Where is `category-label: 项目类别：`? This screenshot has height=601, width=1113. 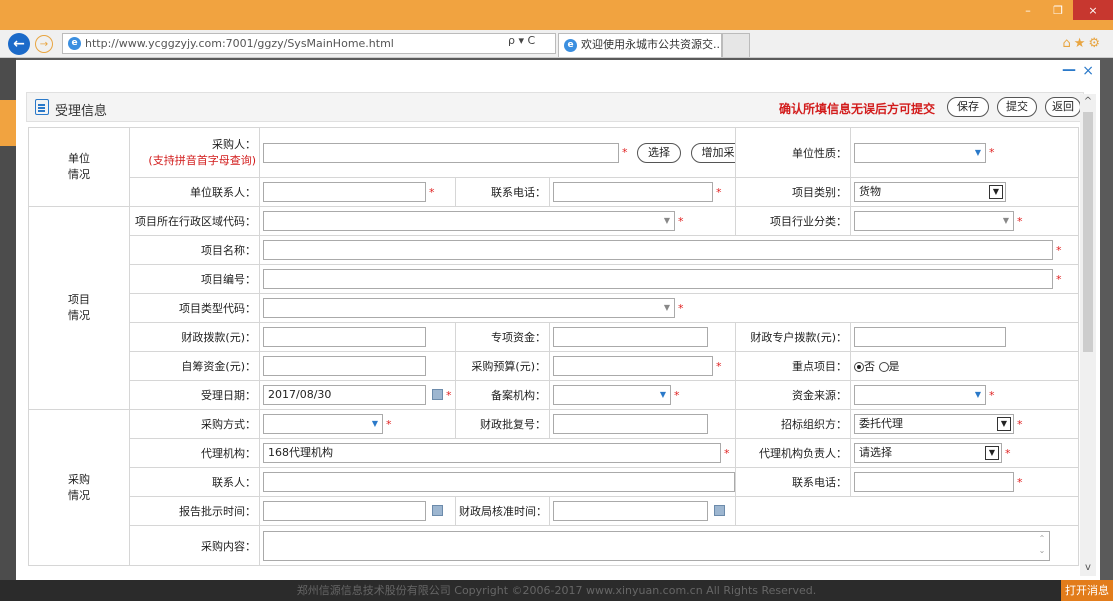
category-label: 项目类别： is located at coordinates (793, 192).